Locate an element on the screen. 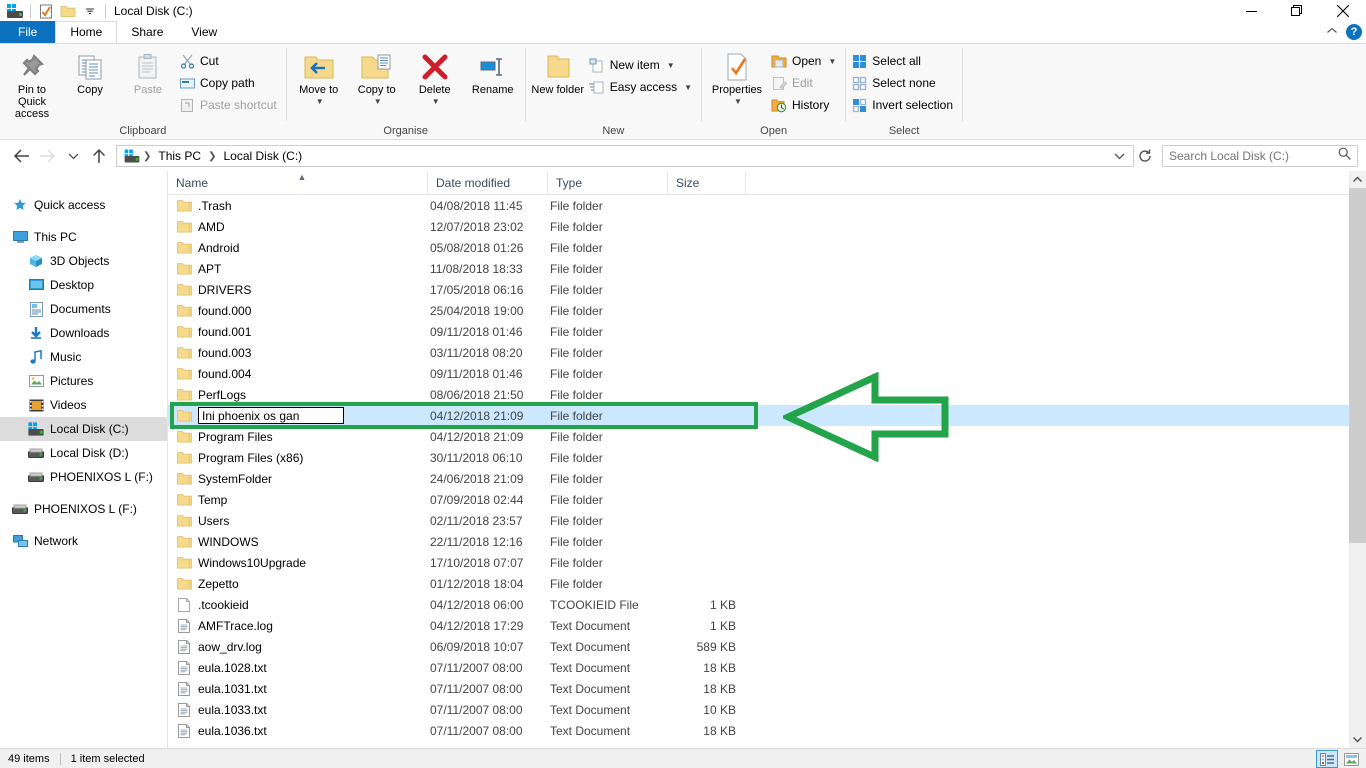 The image size is (1366, 768). sidebar-item-local-disk-c: Local Disk (C:) is located at coordinates (83, 429).